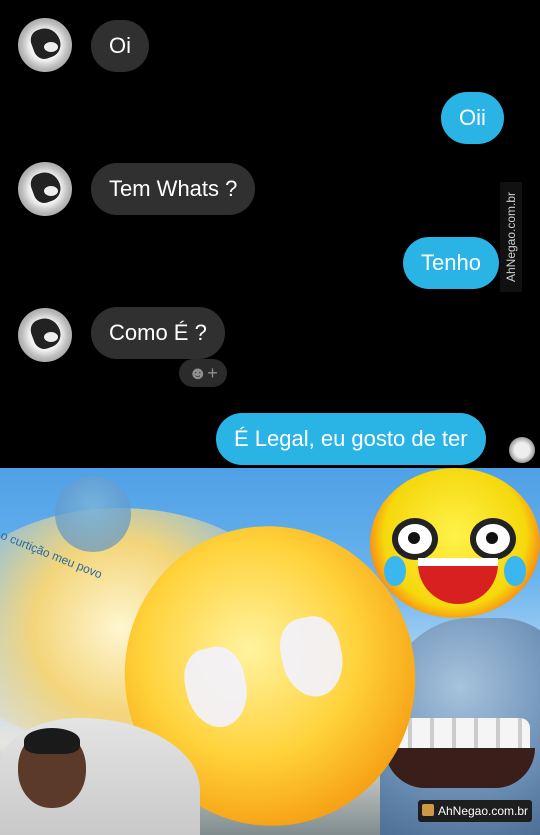 Image resolution: width=540 pixels, height=835 pixels. What do you see at coordinates (522, 450) in the screenshot?
I see `read-receipt-avatar` at bounding box center [522, 450].